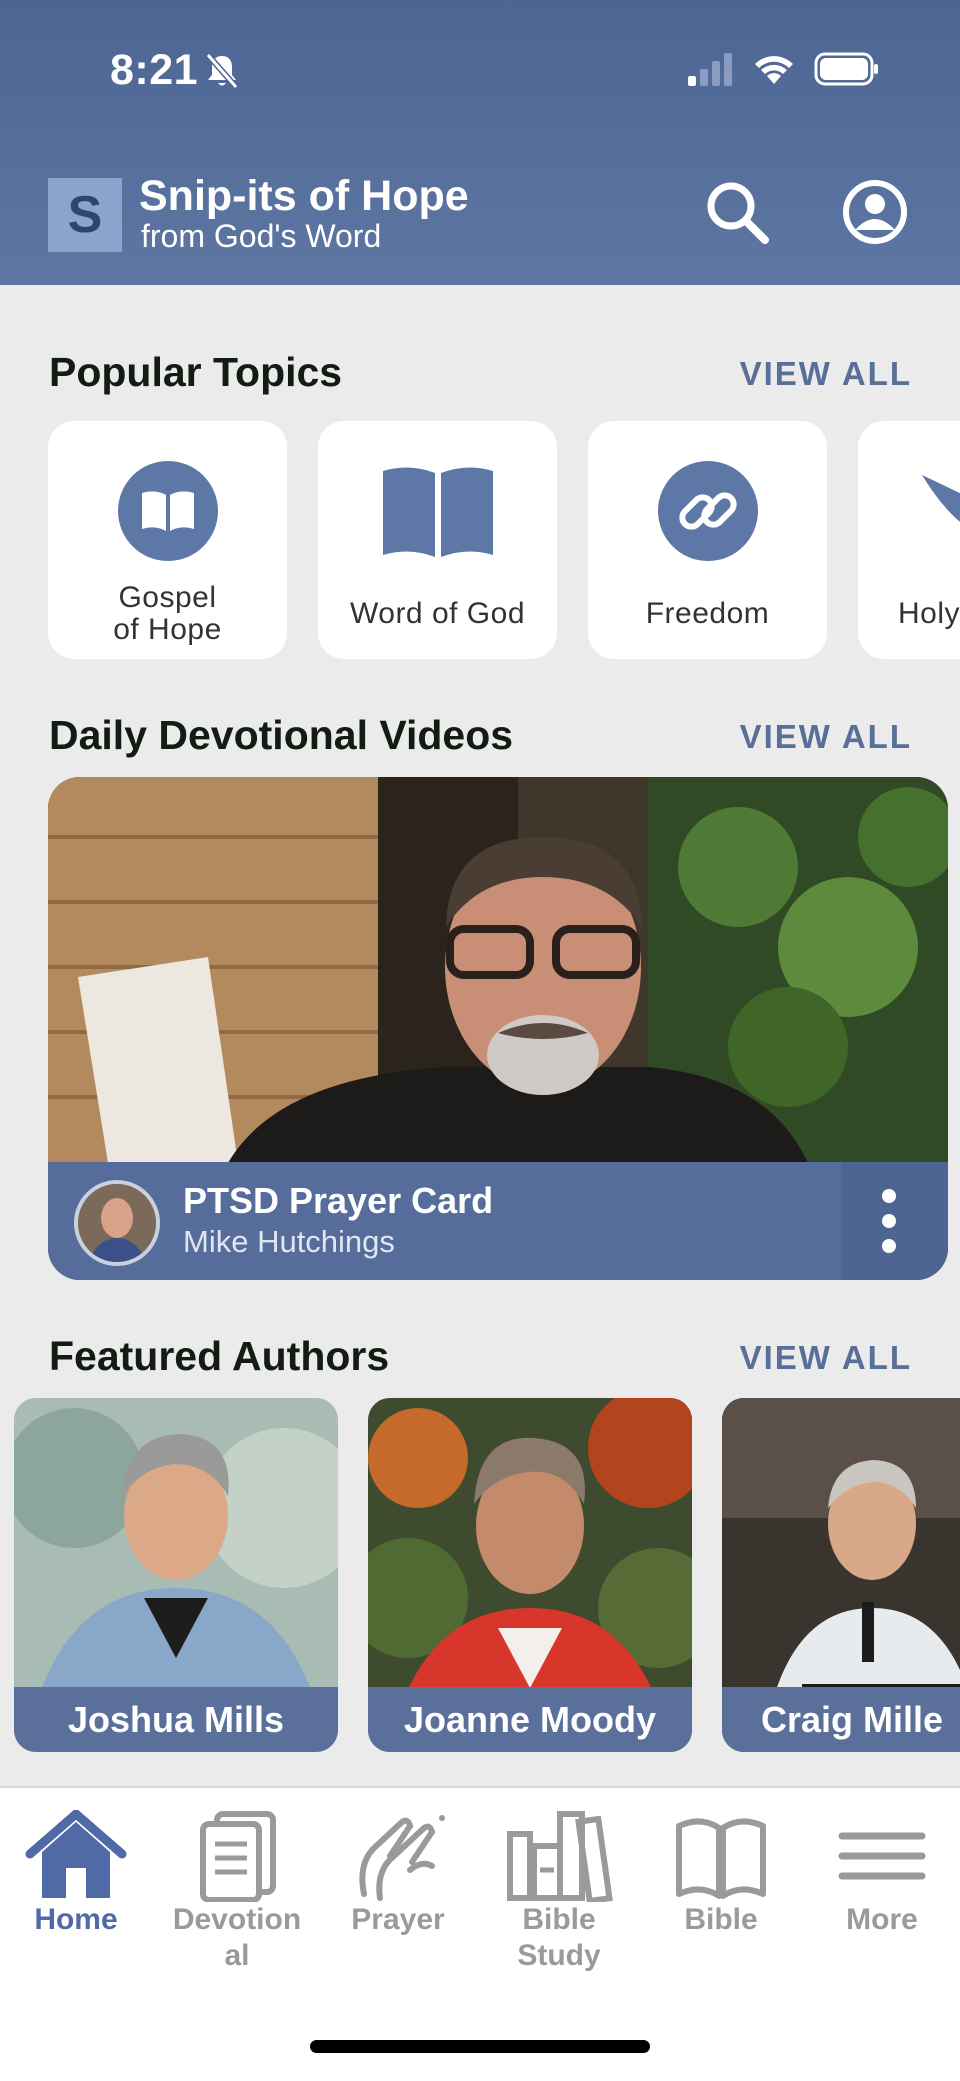 Image resolution: width=960 pixels, height=2081 pixels. I want to click on tab-label: Prayer, so click(398, 1919).